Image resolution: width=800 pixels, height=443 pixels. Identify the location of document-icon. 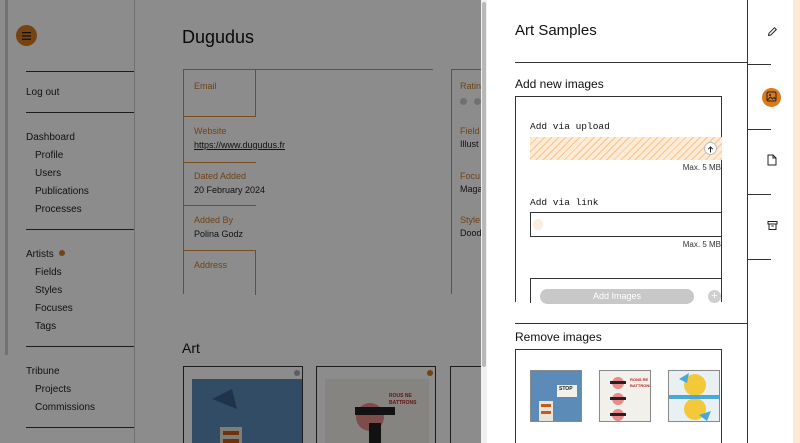
(772, 162).